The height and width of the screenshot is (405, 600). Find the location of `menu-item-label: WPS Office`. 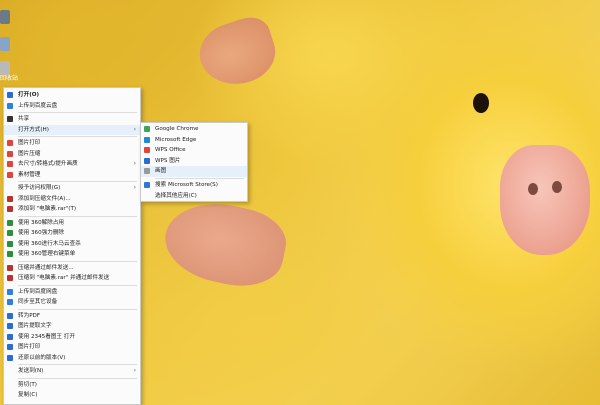

menu-item-label: WPS Office is located at coordinates (170, 150).